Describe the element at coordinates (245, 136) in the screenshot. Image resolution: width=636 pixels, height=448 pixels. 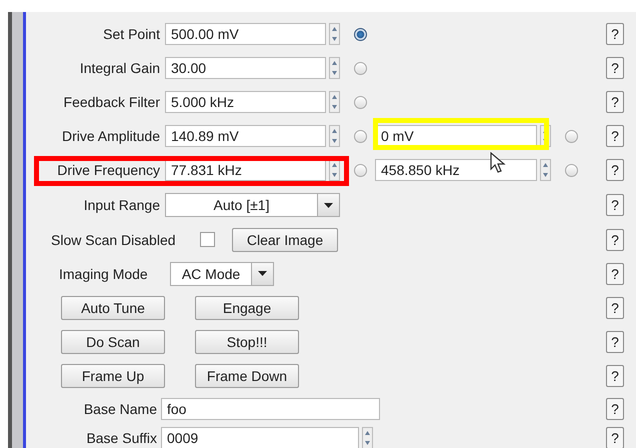
I see `value-field: 140.89 mV` at that location.